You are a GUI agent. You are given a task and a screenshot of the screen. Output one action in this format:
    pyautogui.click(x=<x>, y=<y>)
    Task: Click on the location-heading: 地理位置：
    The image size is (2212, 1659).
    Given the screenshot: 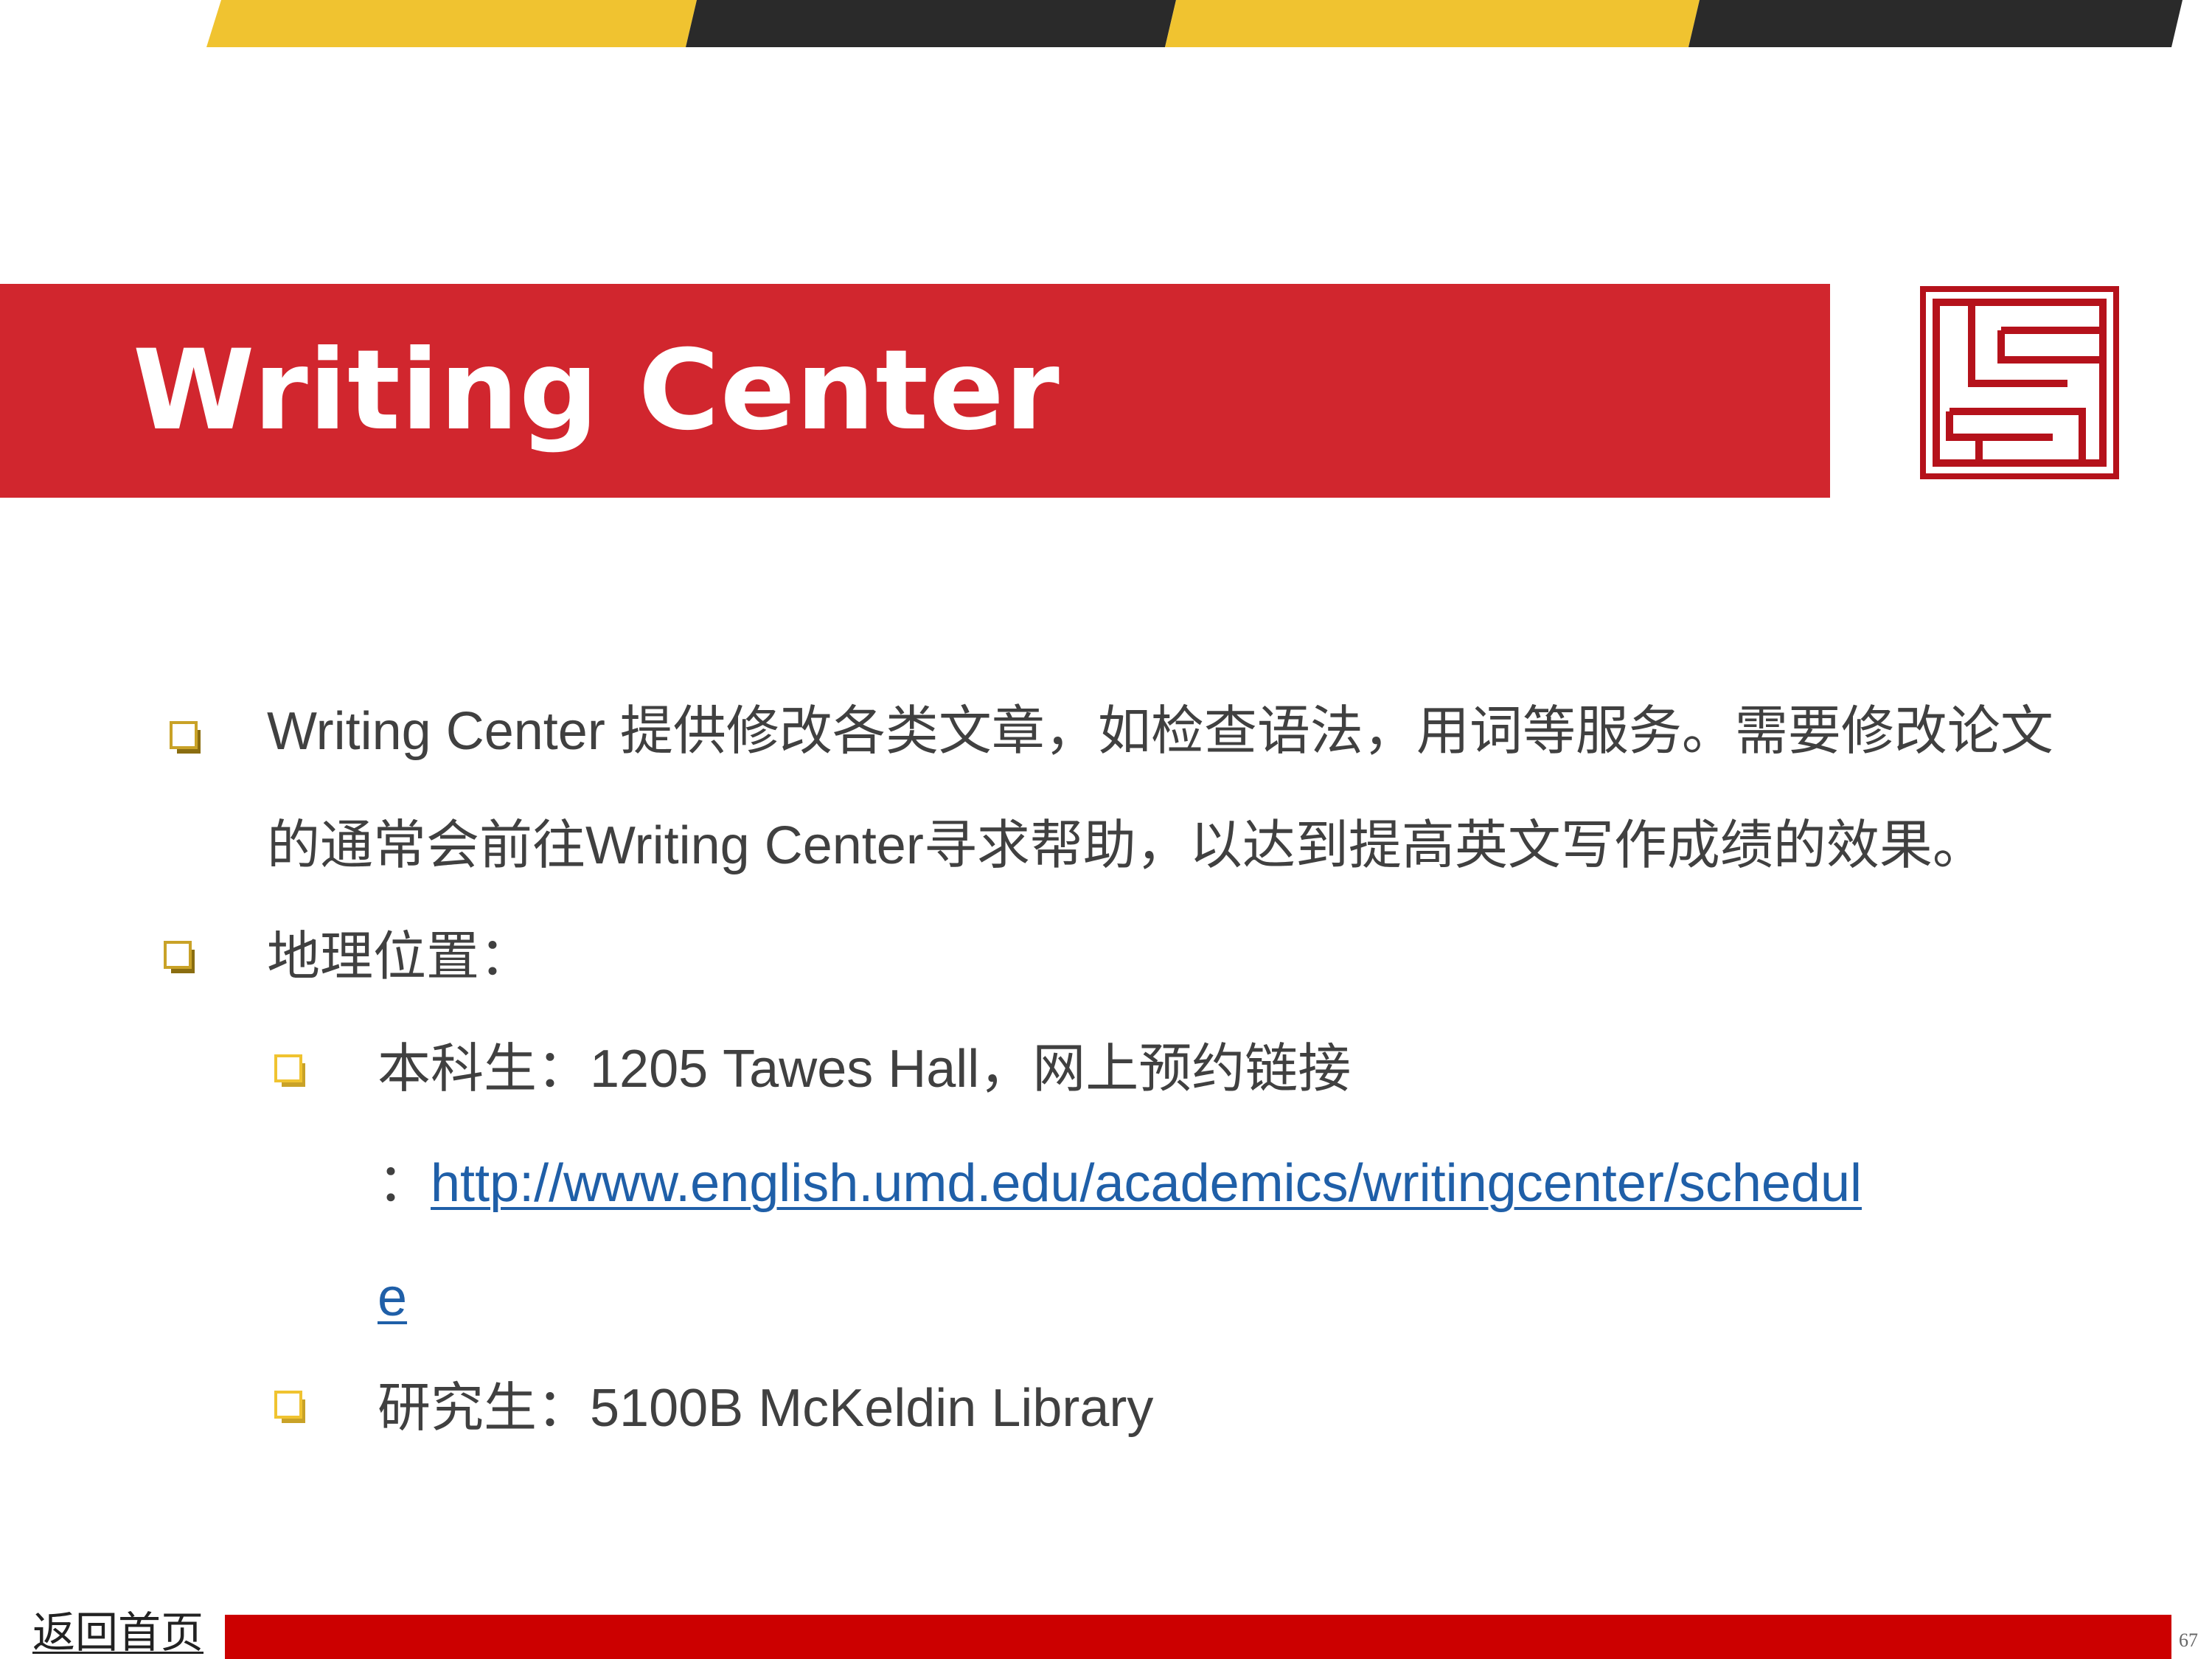 What is the action you would take?
    pyautogui.click(x=400, y=957)
    